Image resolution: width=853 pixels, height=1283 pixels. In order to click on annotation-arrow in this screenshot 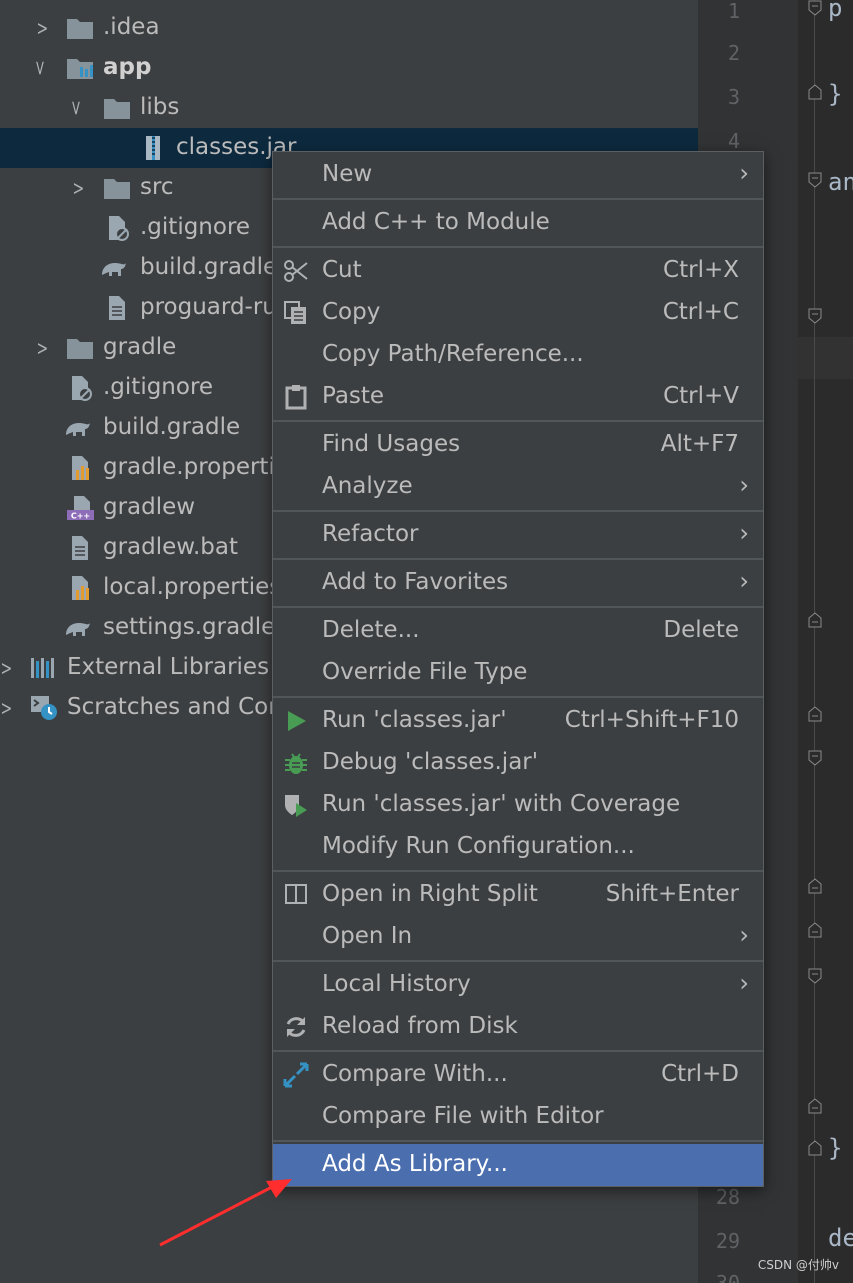, I will do `click(225, 1213)`.